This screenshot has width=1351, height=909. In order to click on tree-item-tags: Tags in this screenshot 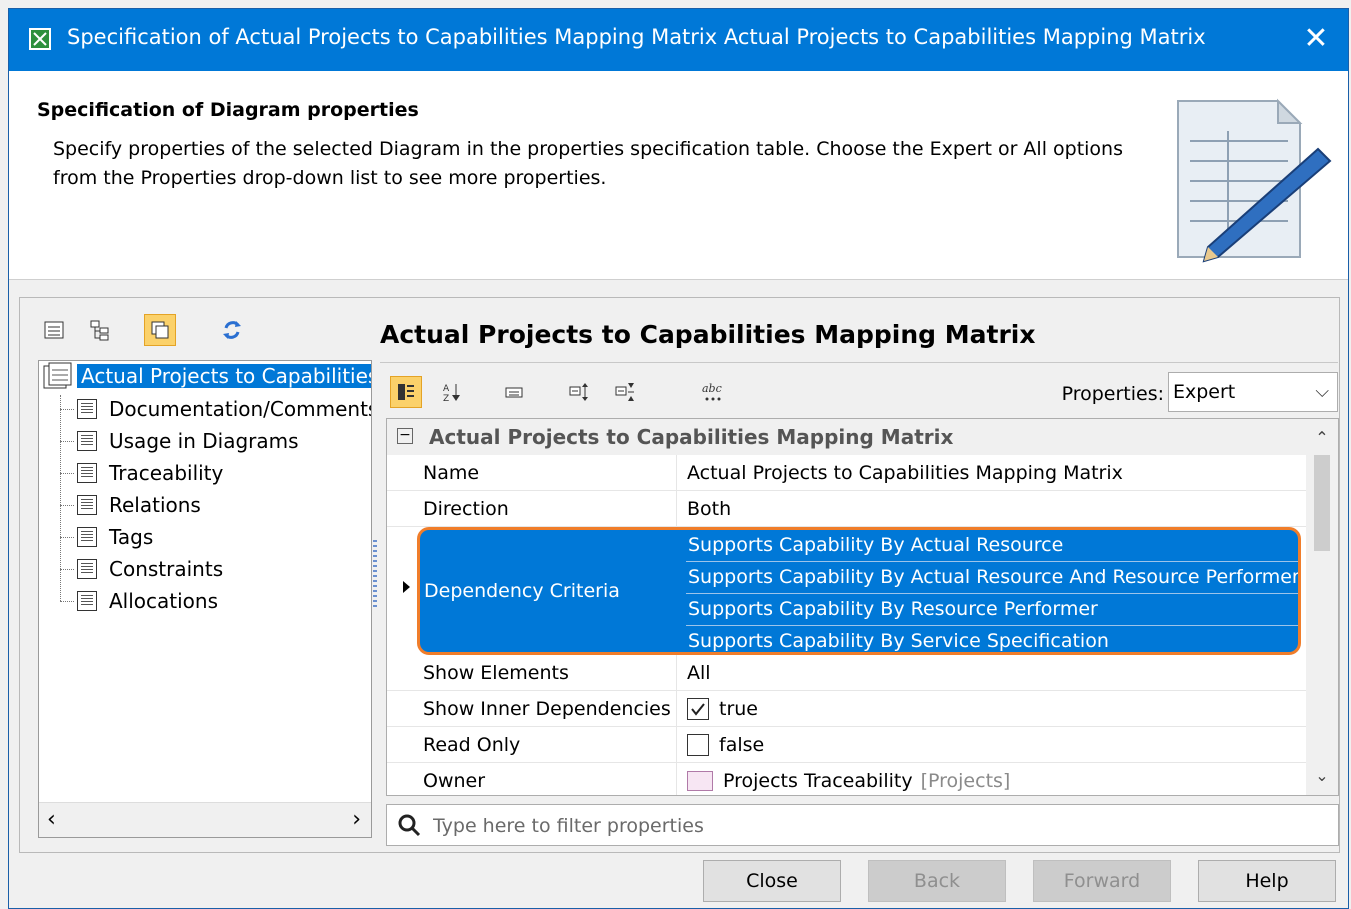, I will do `click(115, 537)`.